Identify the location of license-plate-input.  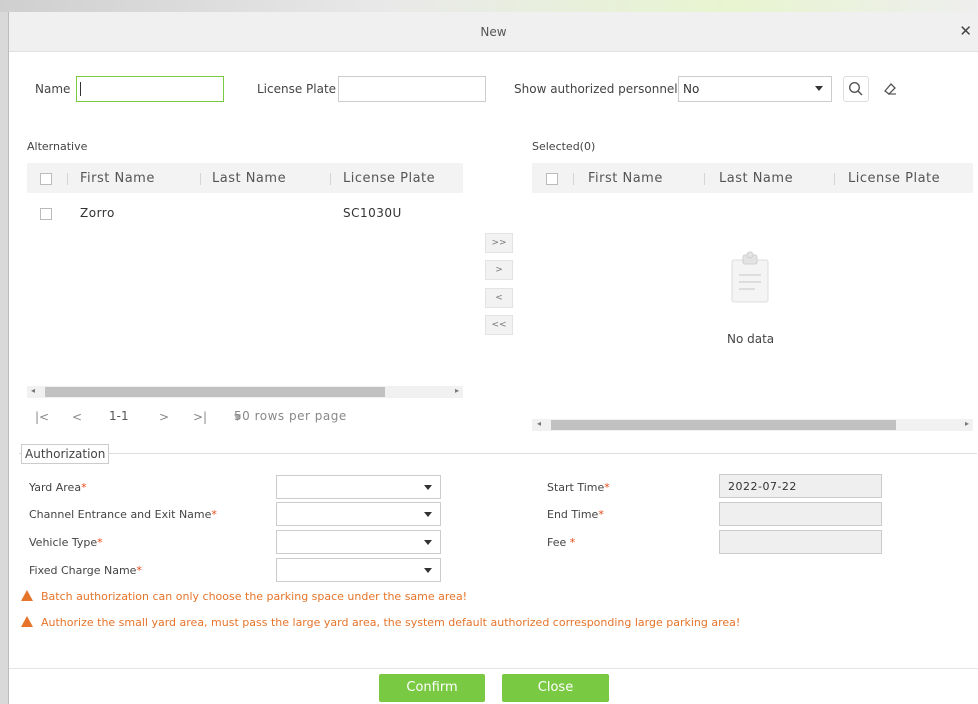
(412, 89).